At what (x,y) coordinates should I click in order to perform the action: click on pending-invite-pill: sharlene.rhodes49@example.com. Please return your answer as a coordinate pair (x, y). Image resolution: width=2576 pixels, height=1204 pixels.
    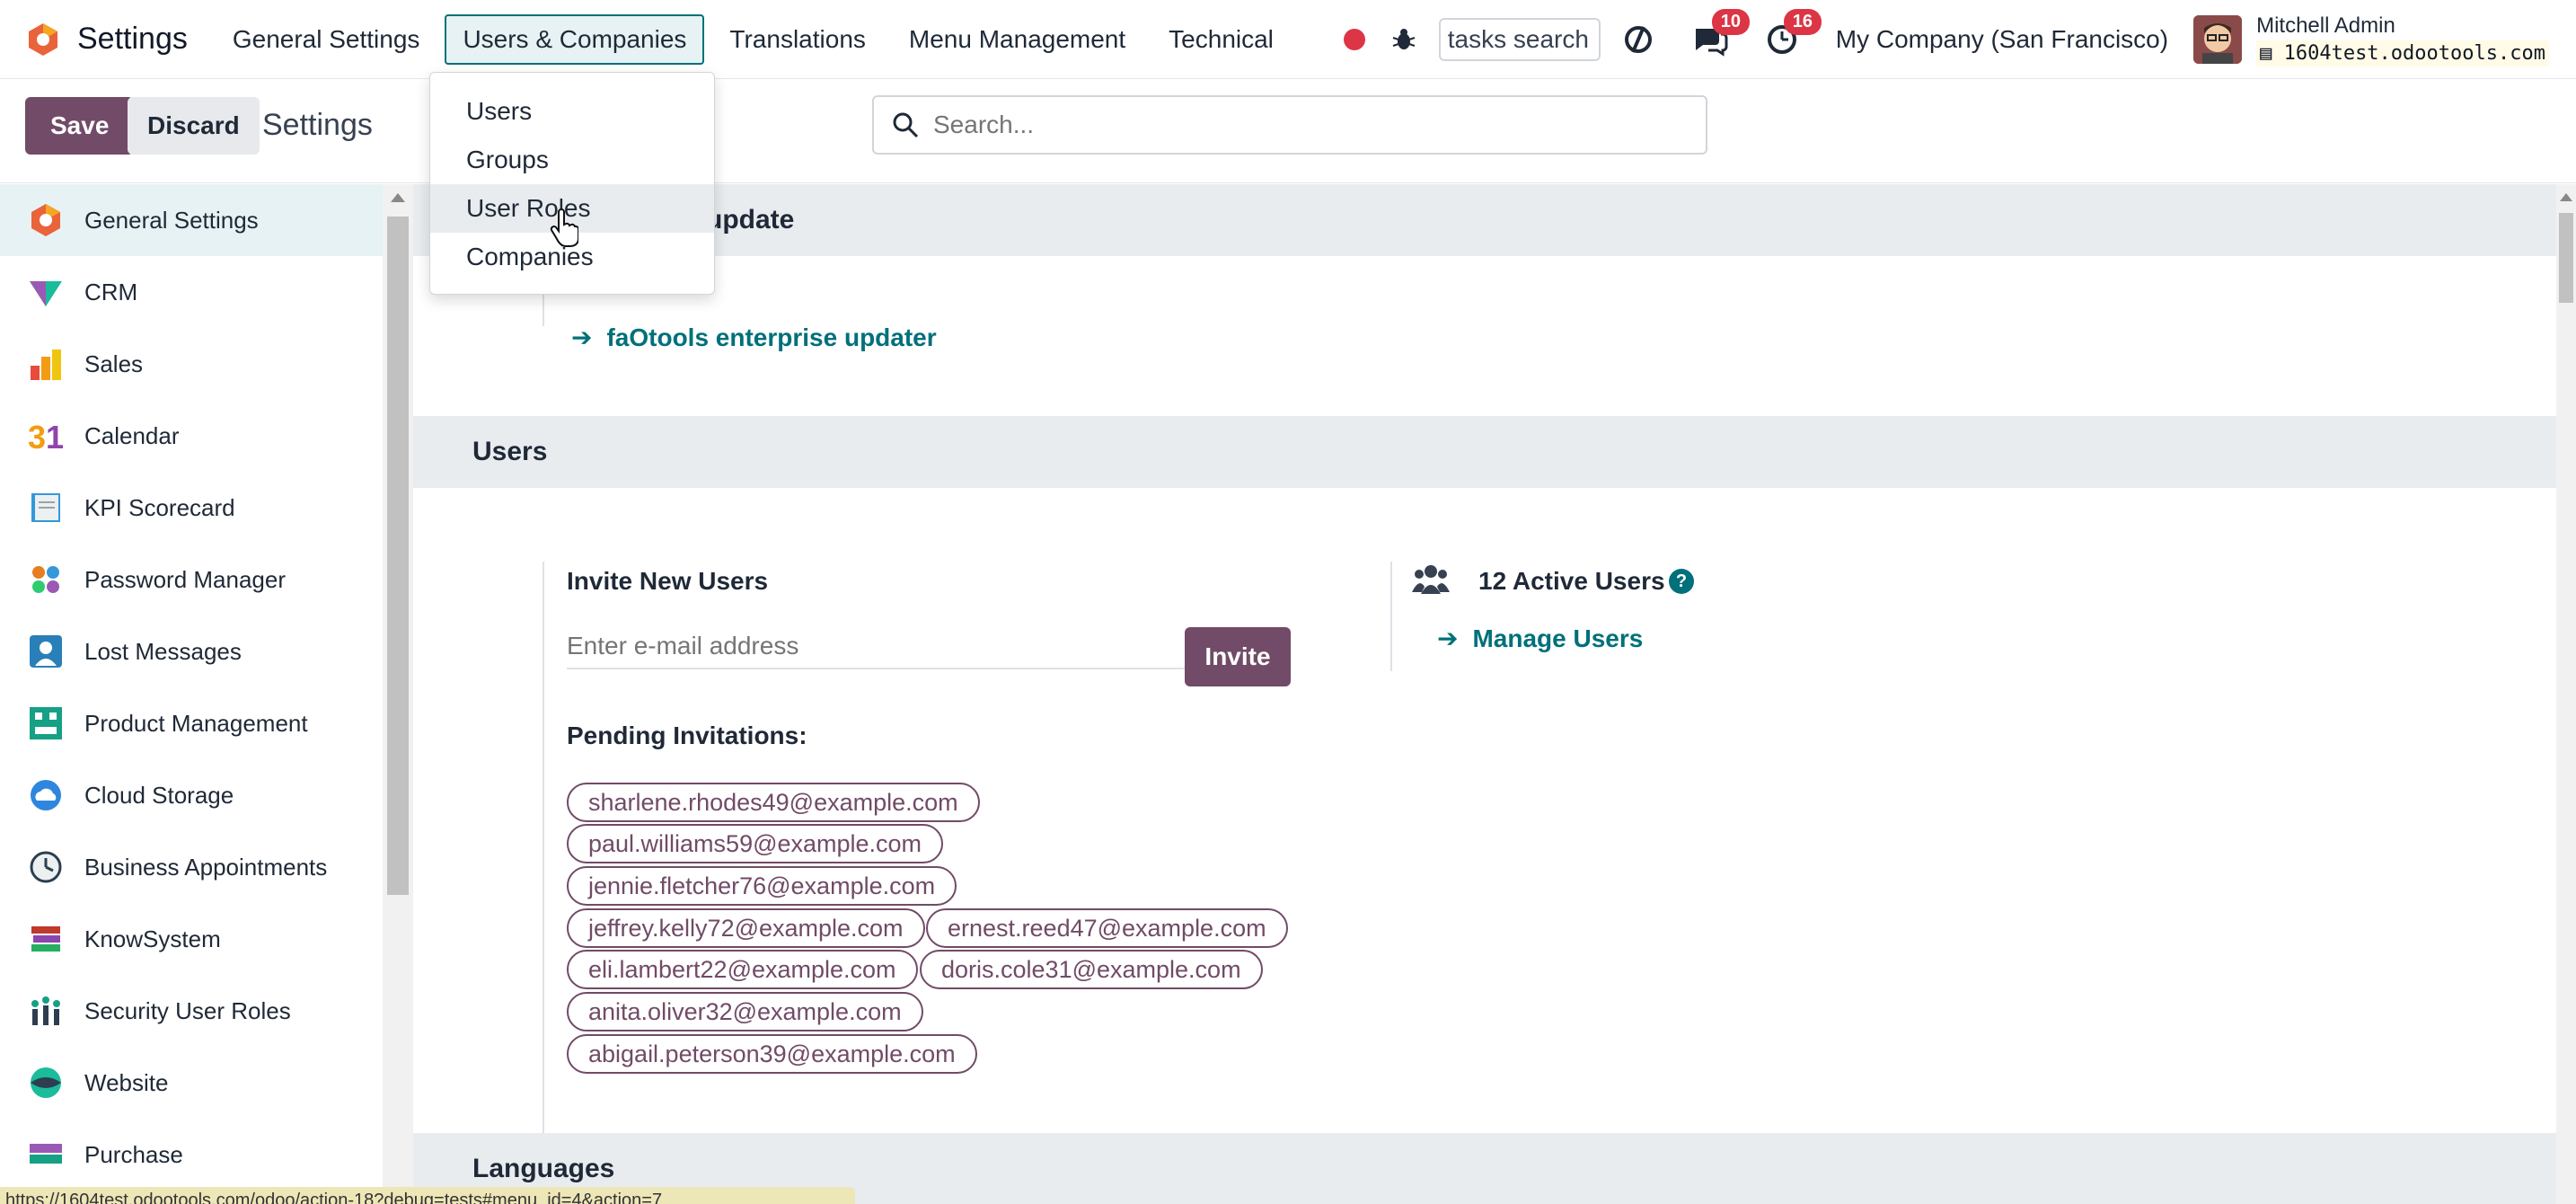
    Looking at the image, I should click on (773, 802).